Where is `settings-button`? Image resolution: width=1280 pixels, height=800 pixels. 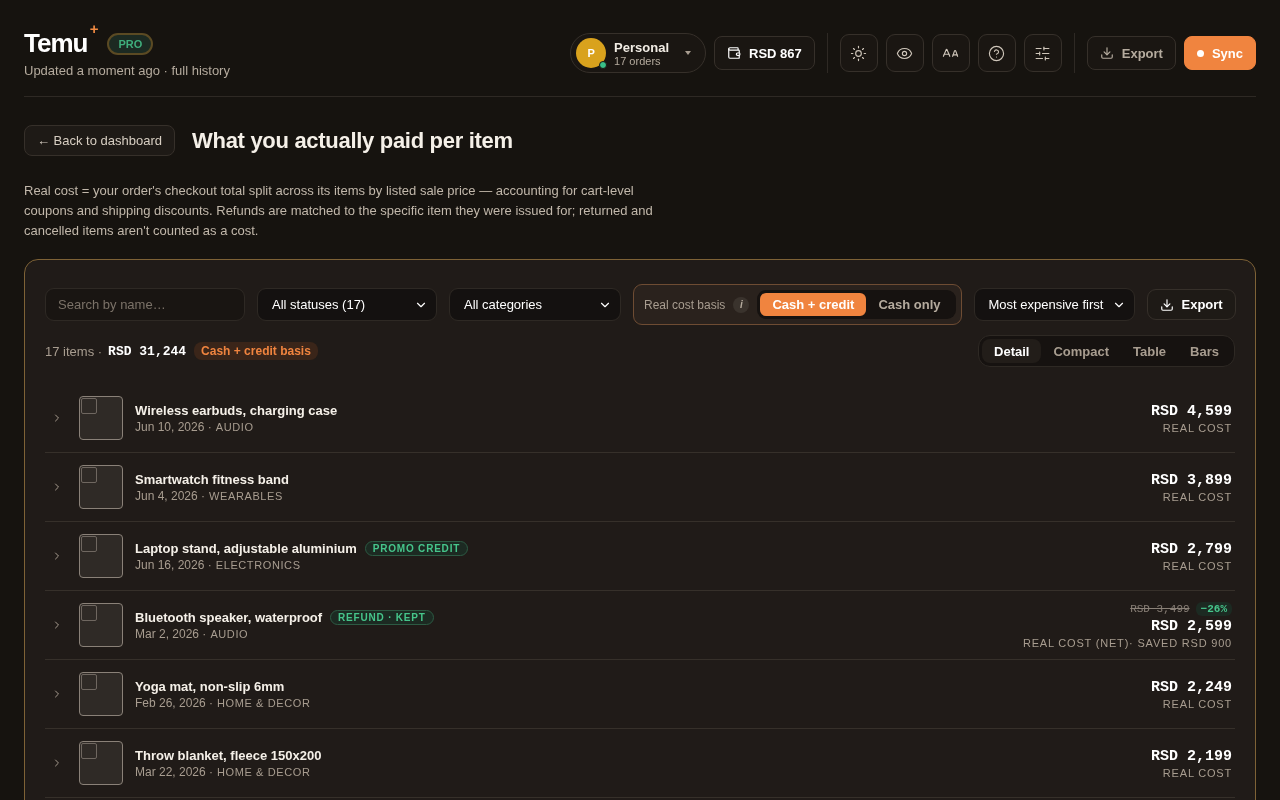 settings-button is located at coordinates (1042, 53).